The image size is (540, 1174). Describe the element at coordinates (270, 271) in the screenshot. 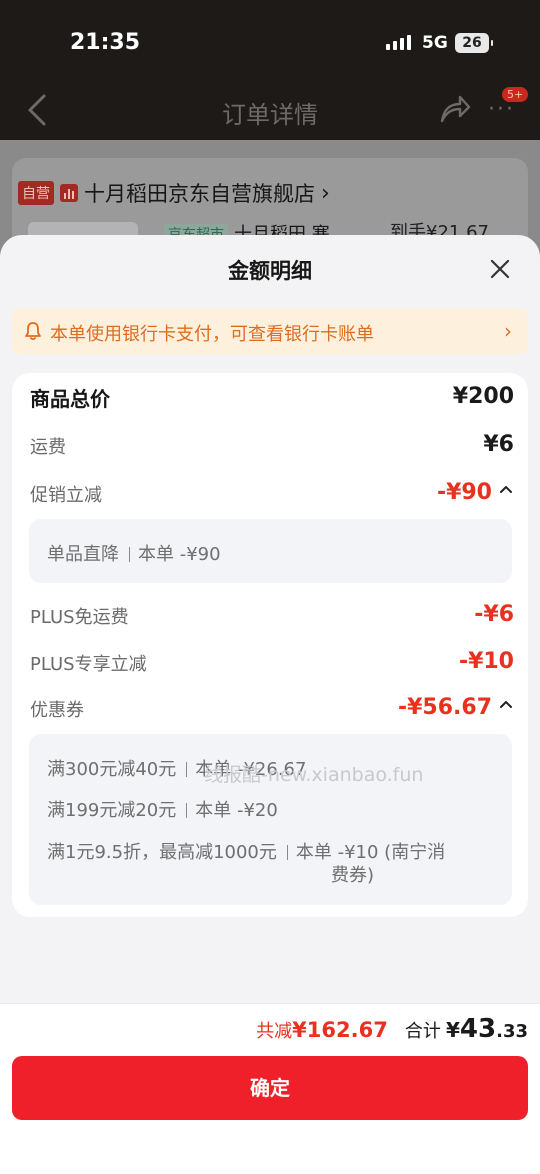

I see `sheet-title: 金额明细` at that location.